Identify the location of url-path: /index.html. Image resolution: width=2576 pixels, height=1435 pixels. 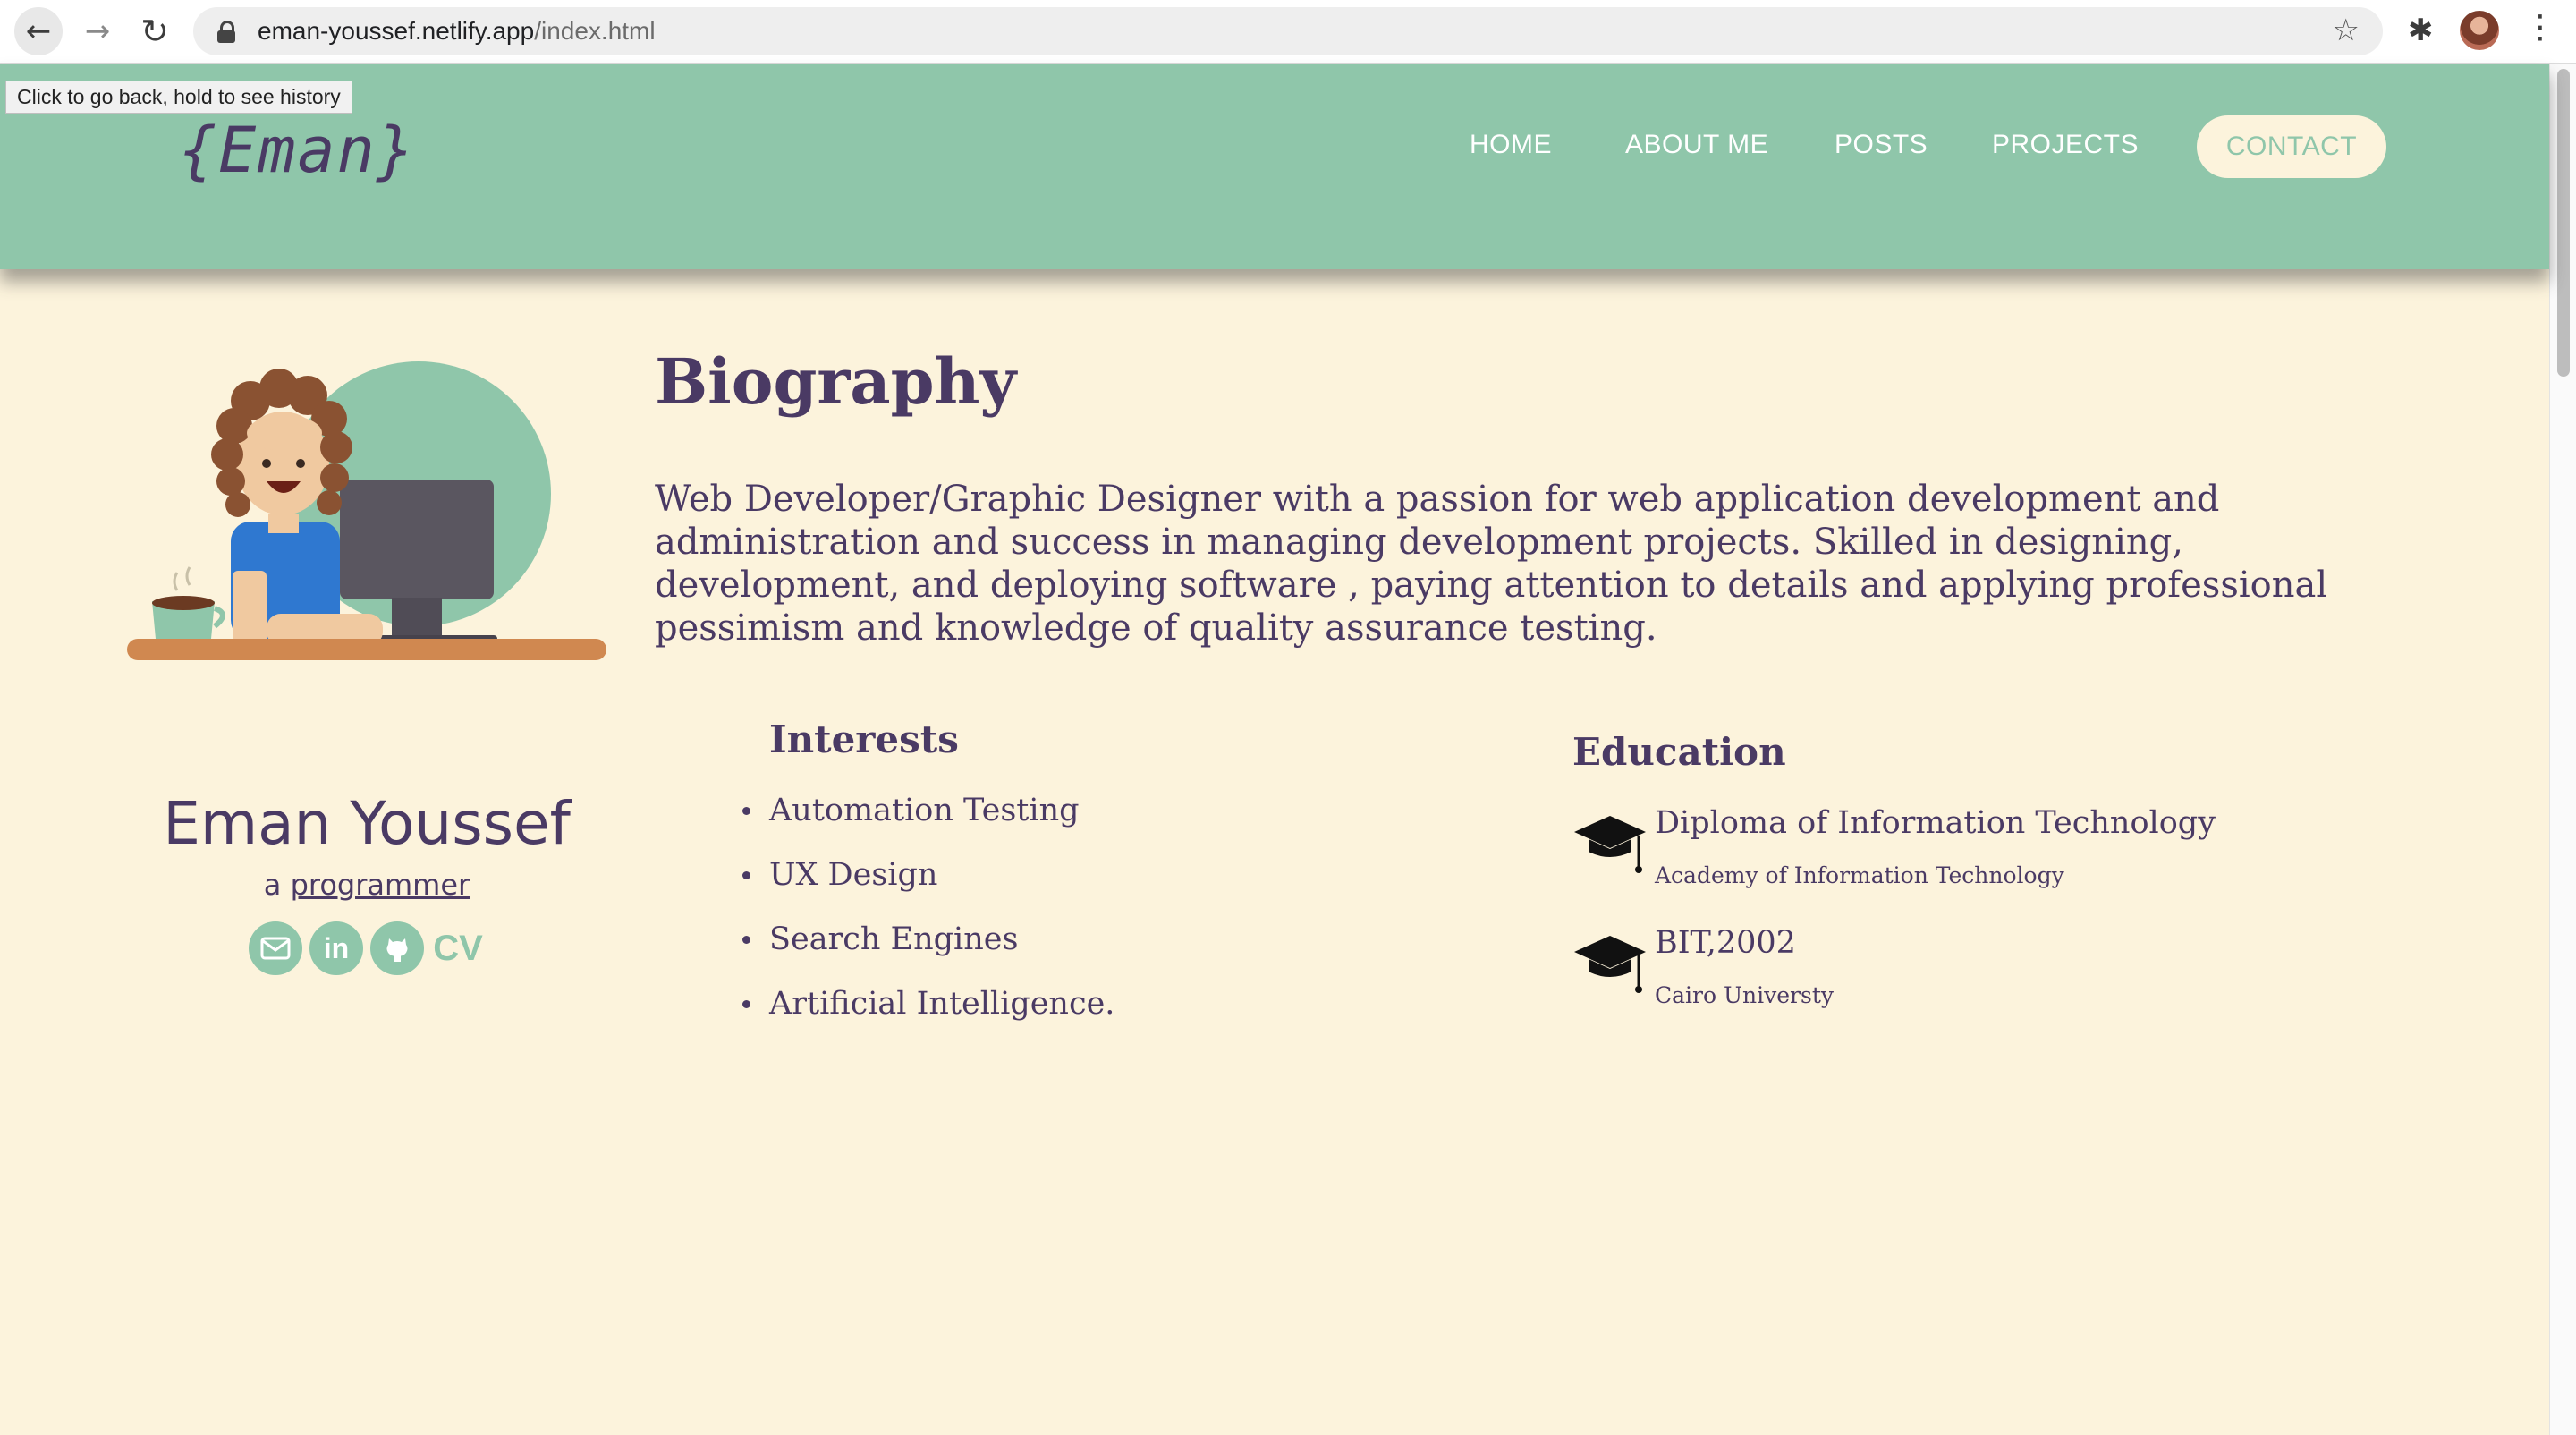
(595, 31).